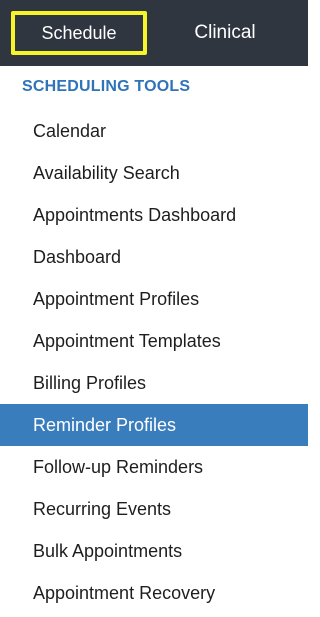 The width and height of the screenshot is (320, 617). I want to click on tab-schedule-label: Schedule, so click(79, 32).